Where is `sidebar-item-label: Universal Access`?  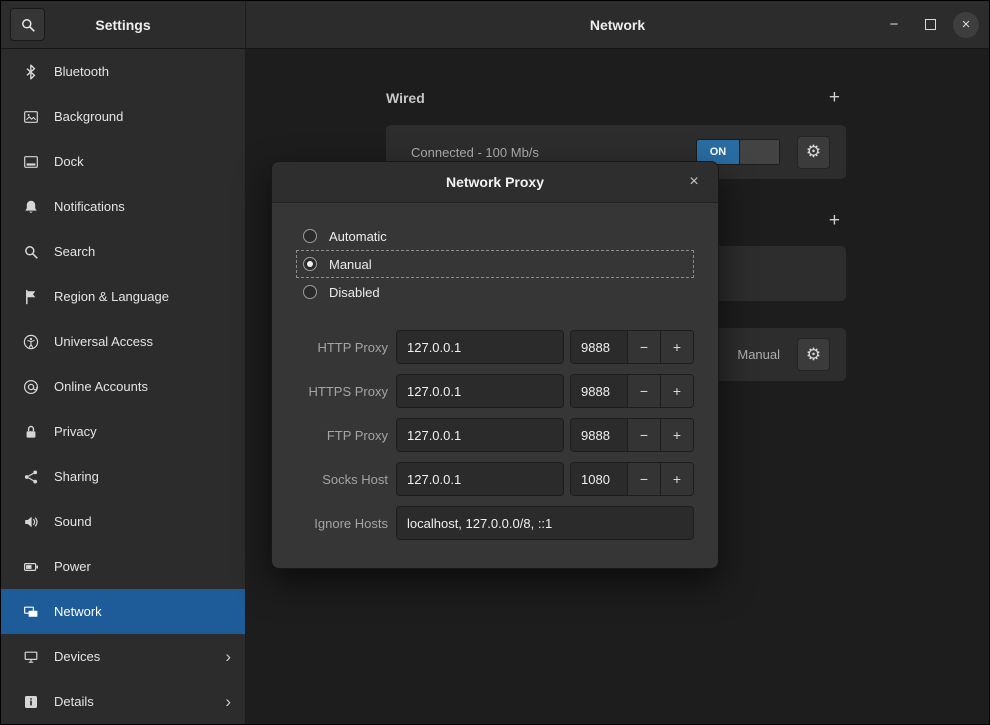
sidebar-item-label: Universal Access is located at coordinates (103, 341).